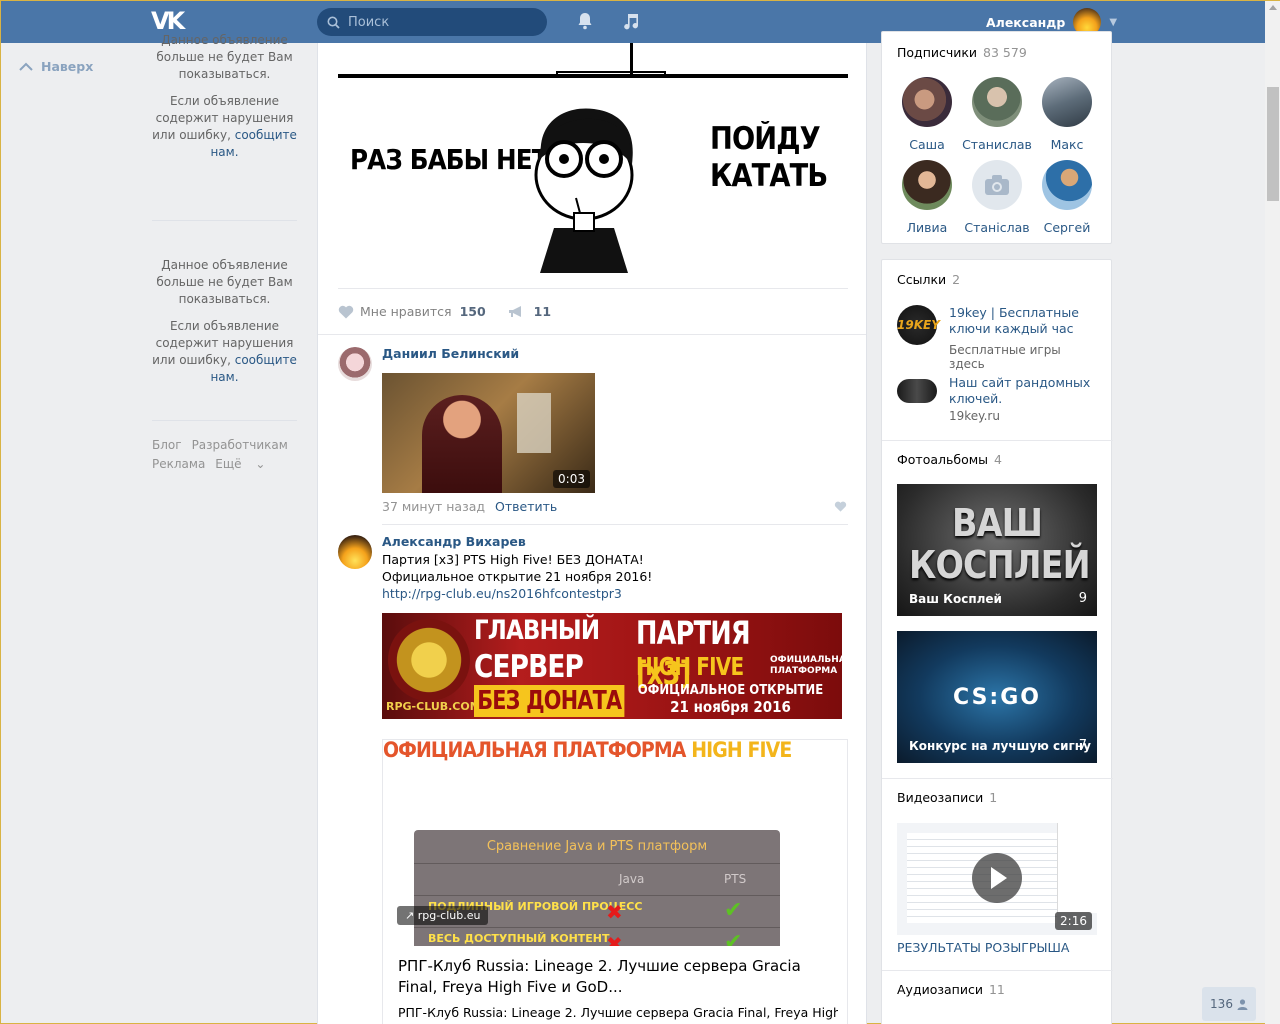 This screenshot has width=1280, height=1024. What do you see at coordinates (997, 197) in the screenshot?
I see `subscriber-item: Станіслав` at bounding box center [997, 197].